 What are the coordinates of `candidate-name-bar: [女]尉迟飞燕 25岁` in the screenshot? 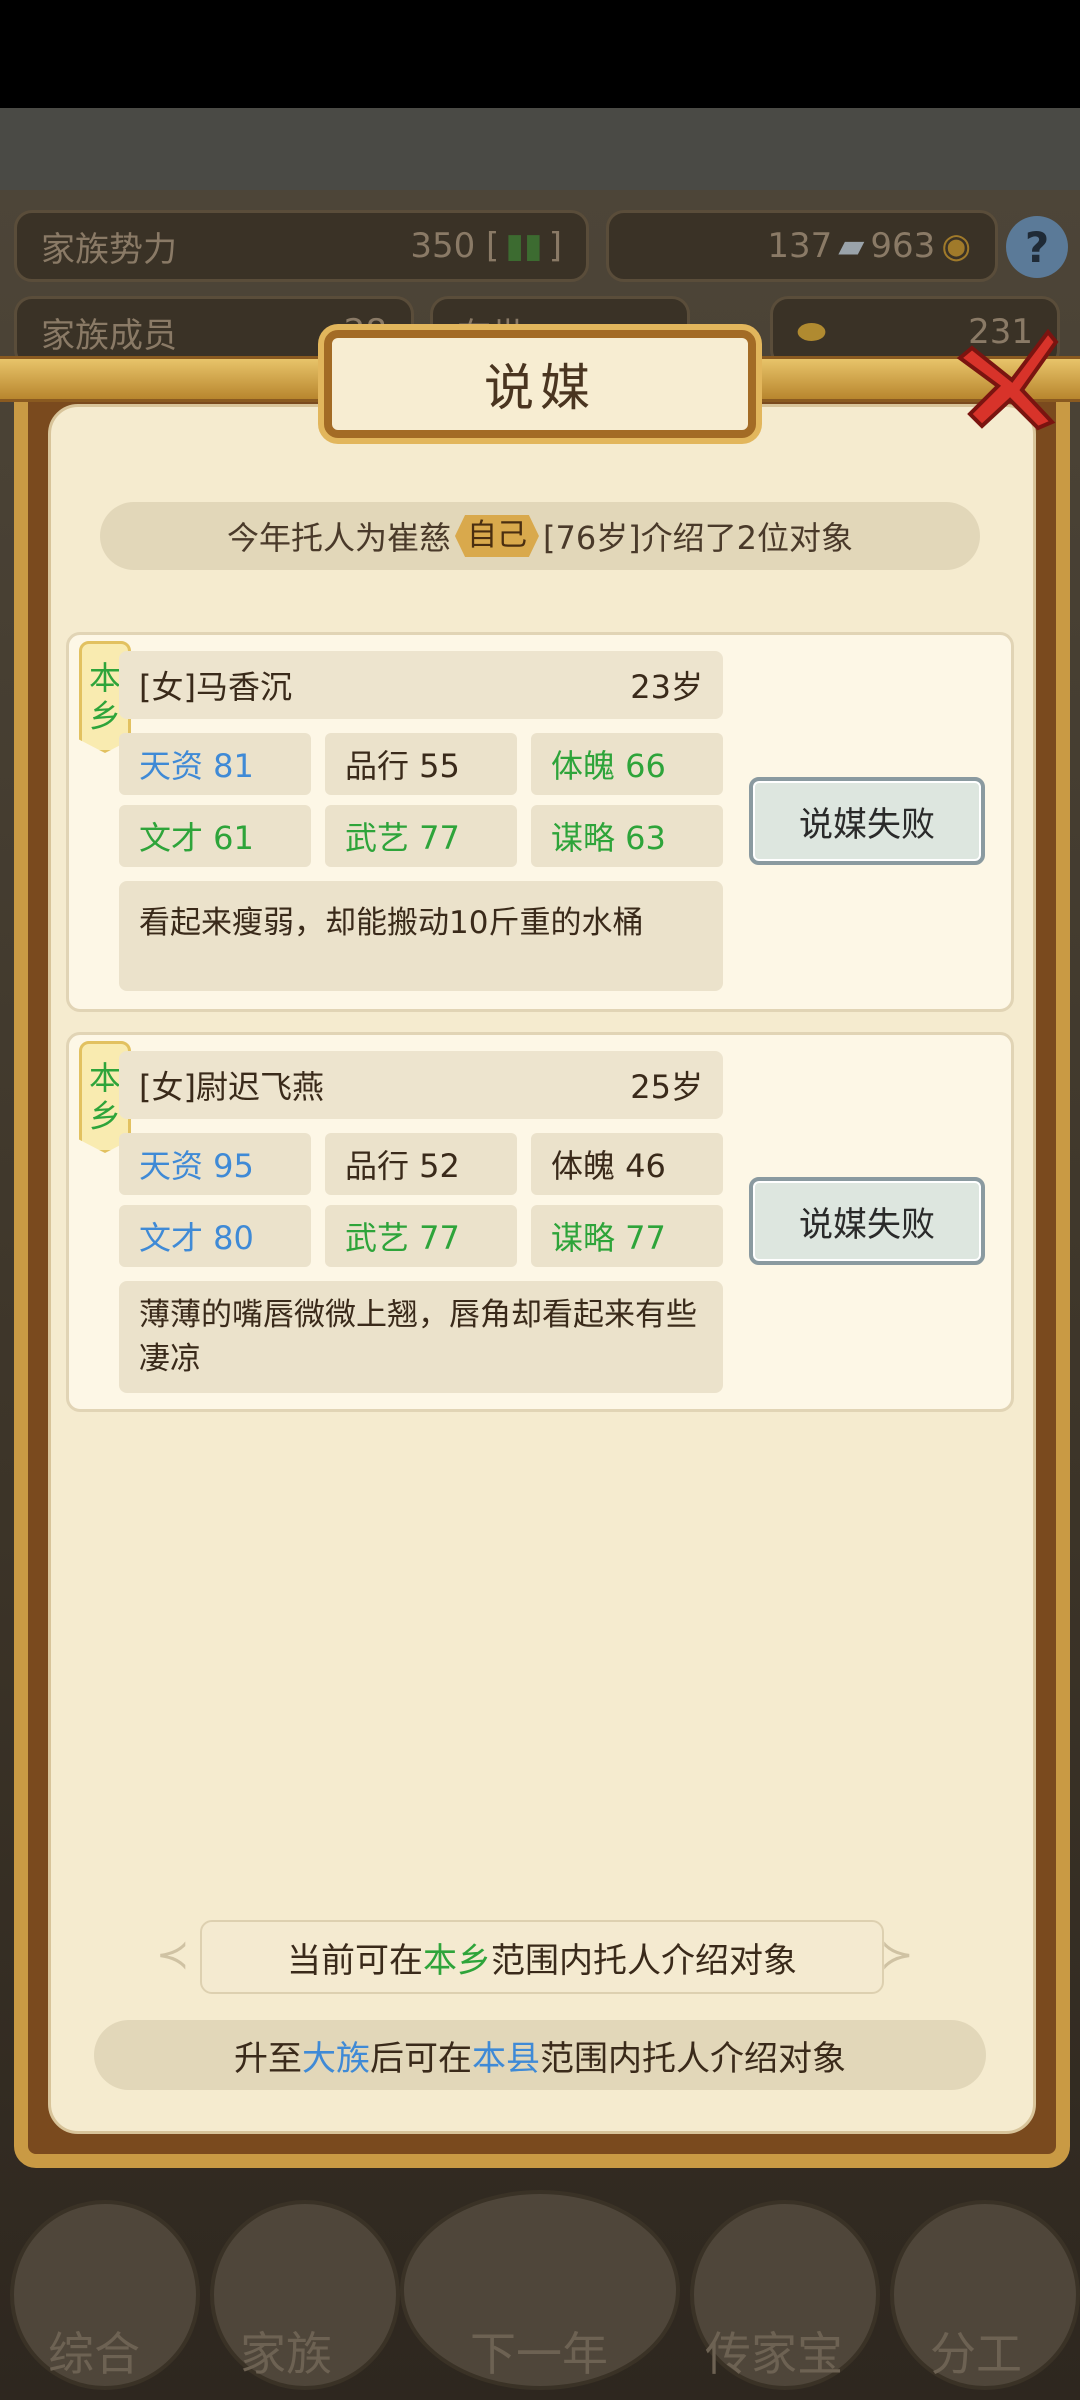 It's located at (421, 1085).